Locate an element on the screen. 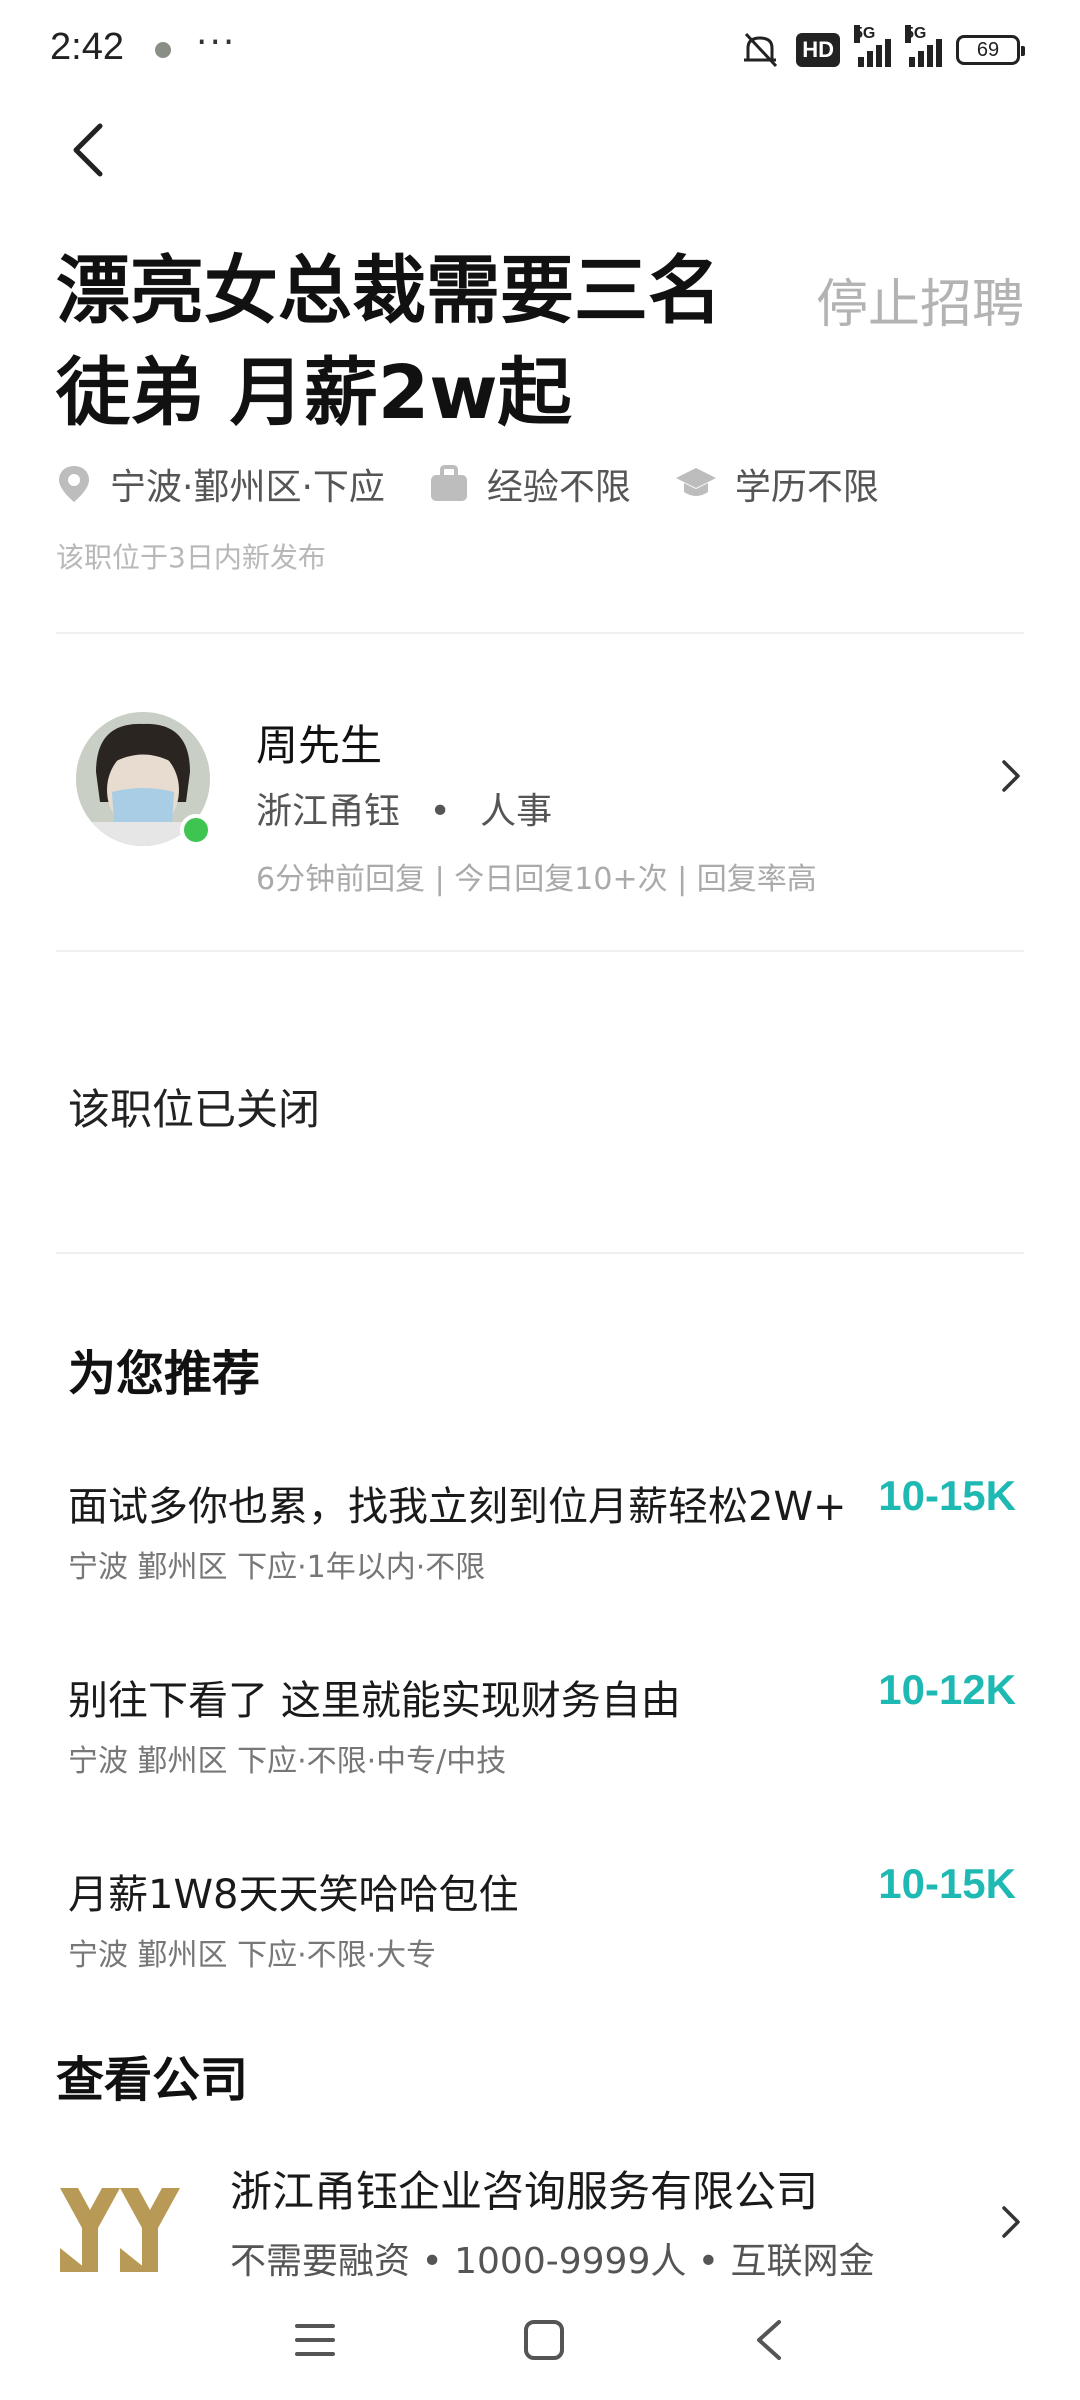  recruiter-name: 周先生 is located at coordinates (319, 745).